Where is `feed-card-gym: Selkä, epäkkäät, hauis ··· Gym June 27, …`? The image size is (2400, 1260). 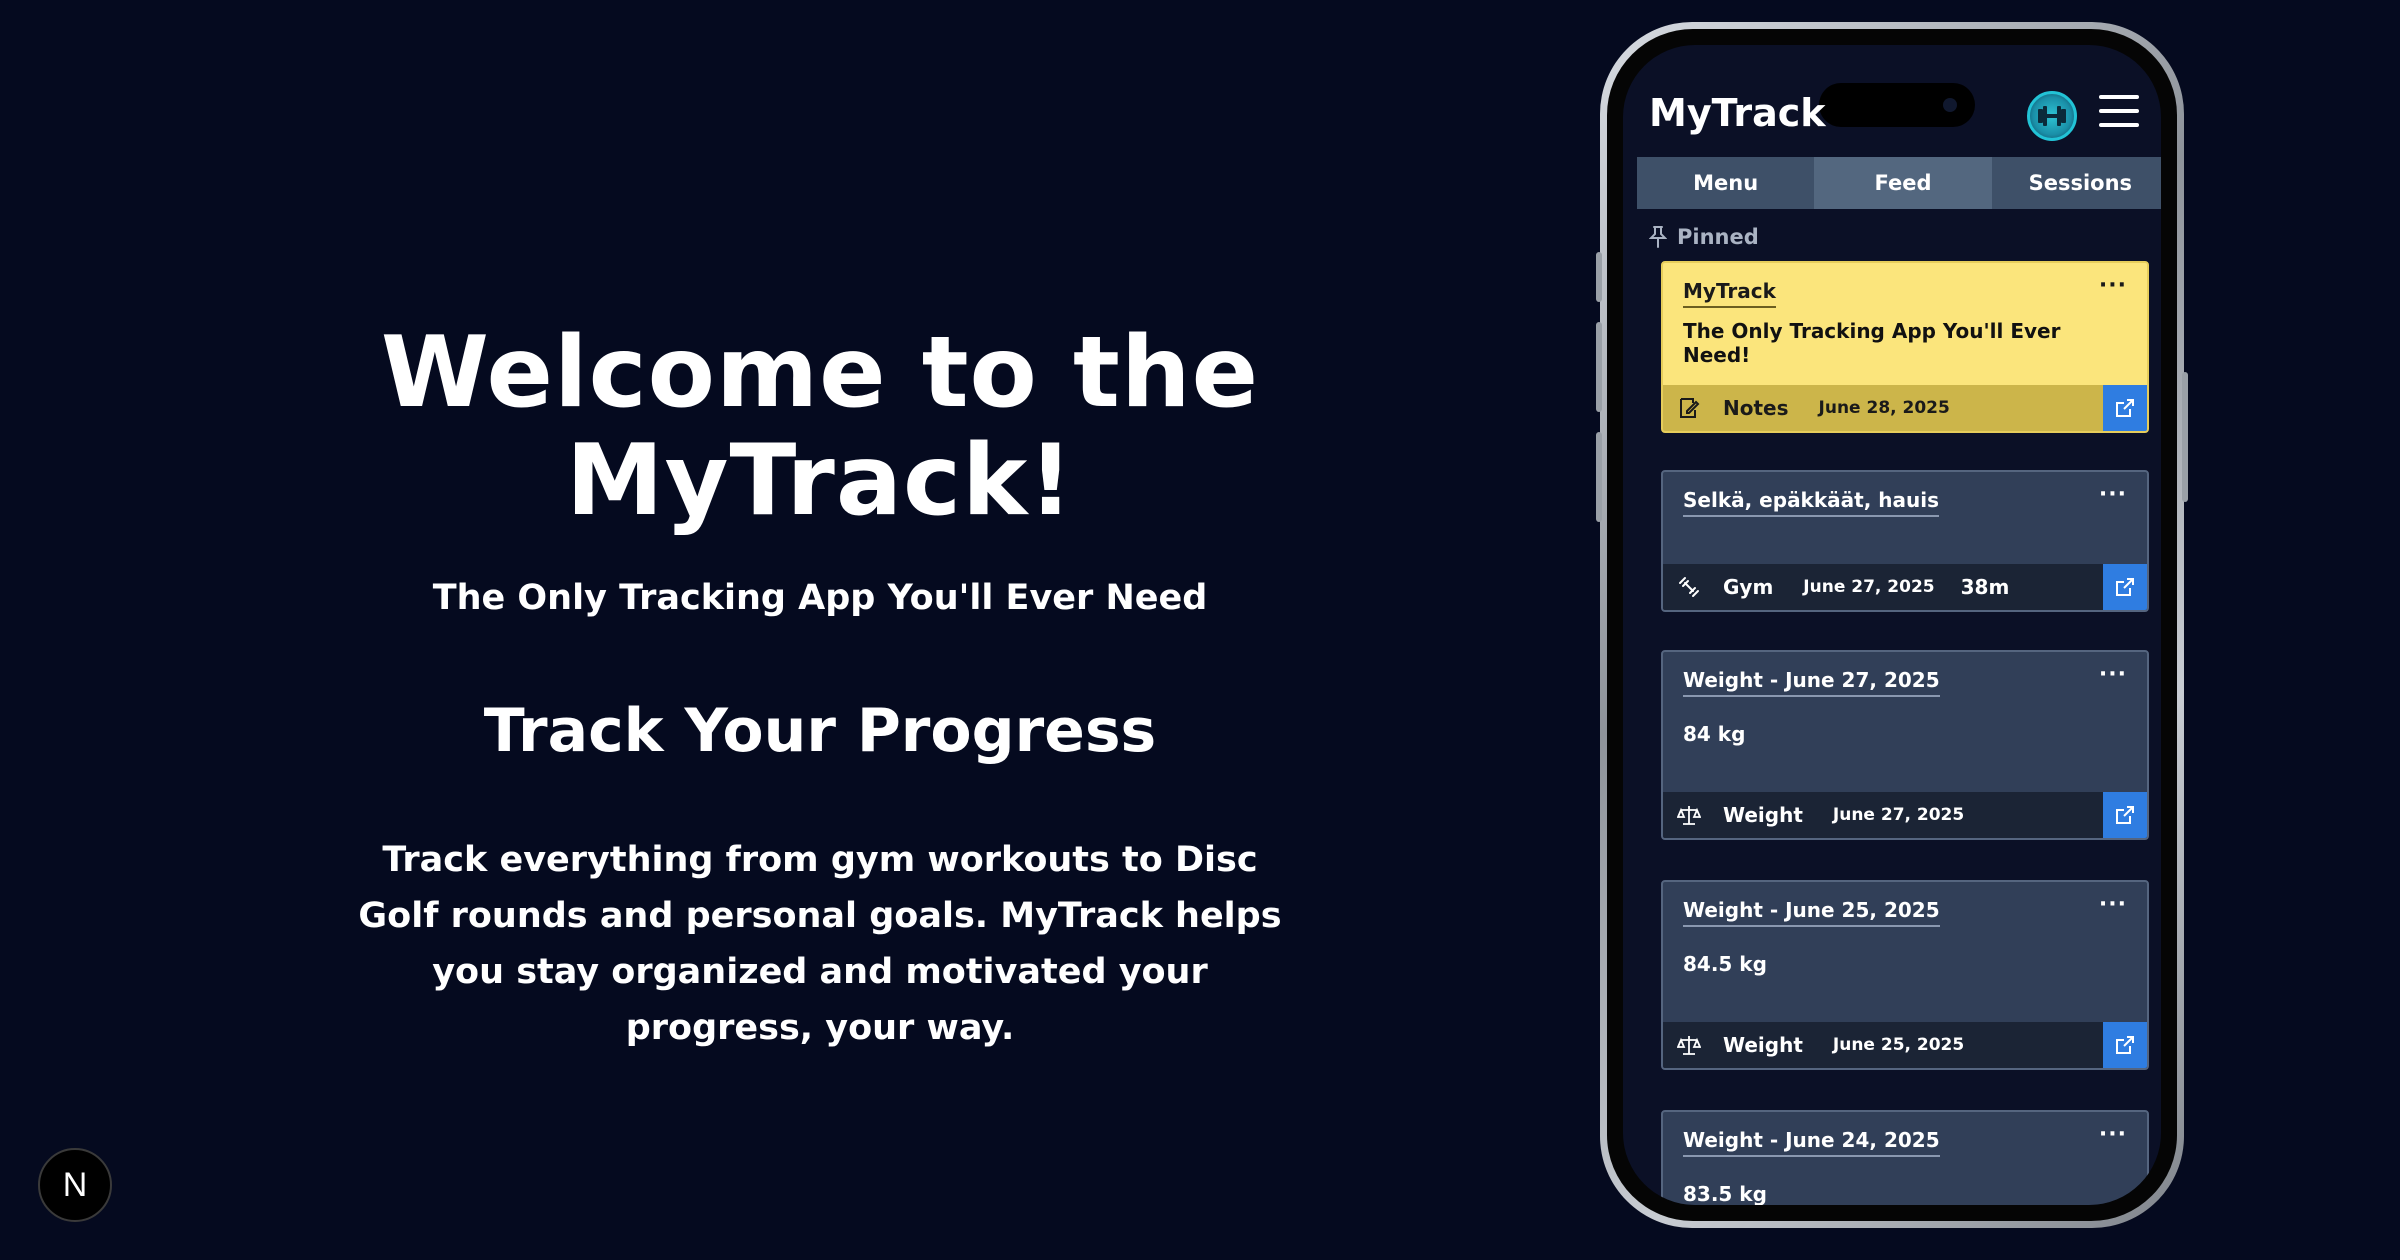 feed-card-gym: Selkä, epäkkäät, hauis ··· Gym June 27, … is located at coordinates (1905, 541).